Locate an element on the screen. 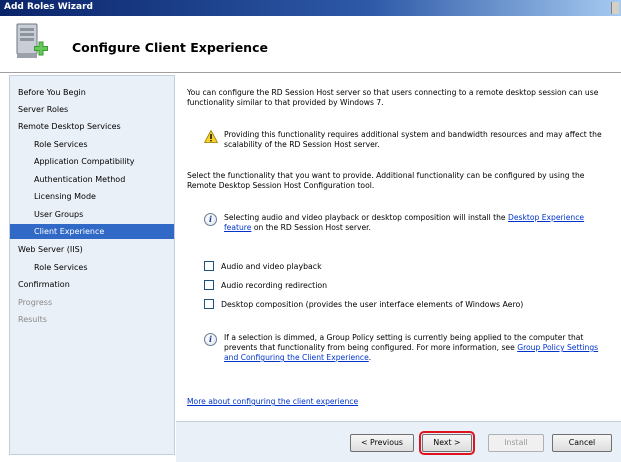 The width and height of the screenshot is (621, 462). sidebar-item-user-groups: User Groups is located at coordinates (92, 214).